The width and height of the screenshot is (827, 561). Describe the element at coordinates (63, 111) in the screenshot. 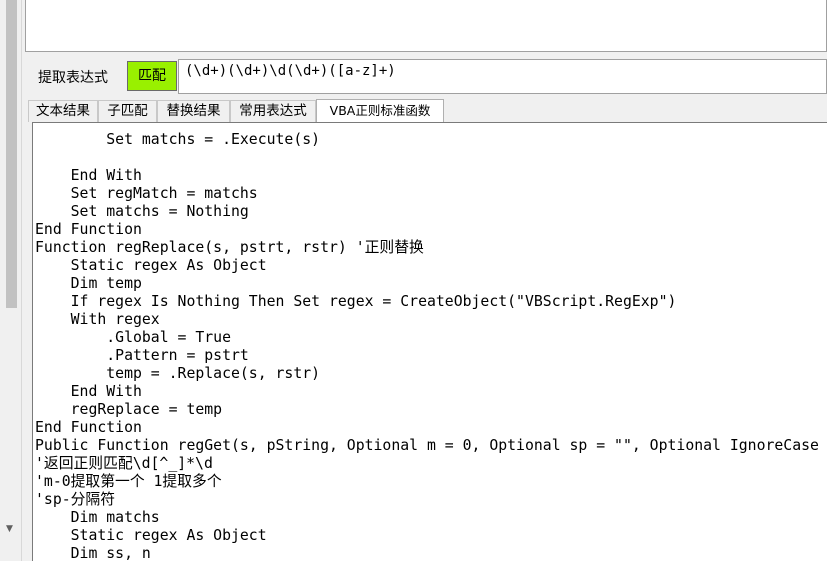

I see `tab-text-result: 文本结果` at that location.